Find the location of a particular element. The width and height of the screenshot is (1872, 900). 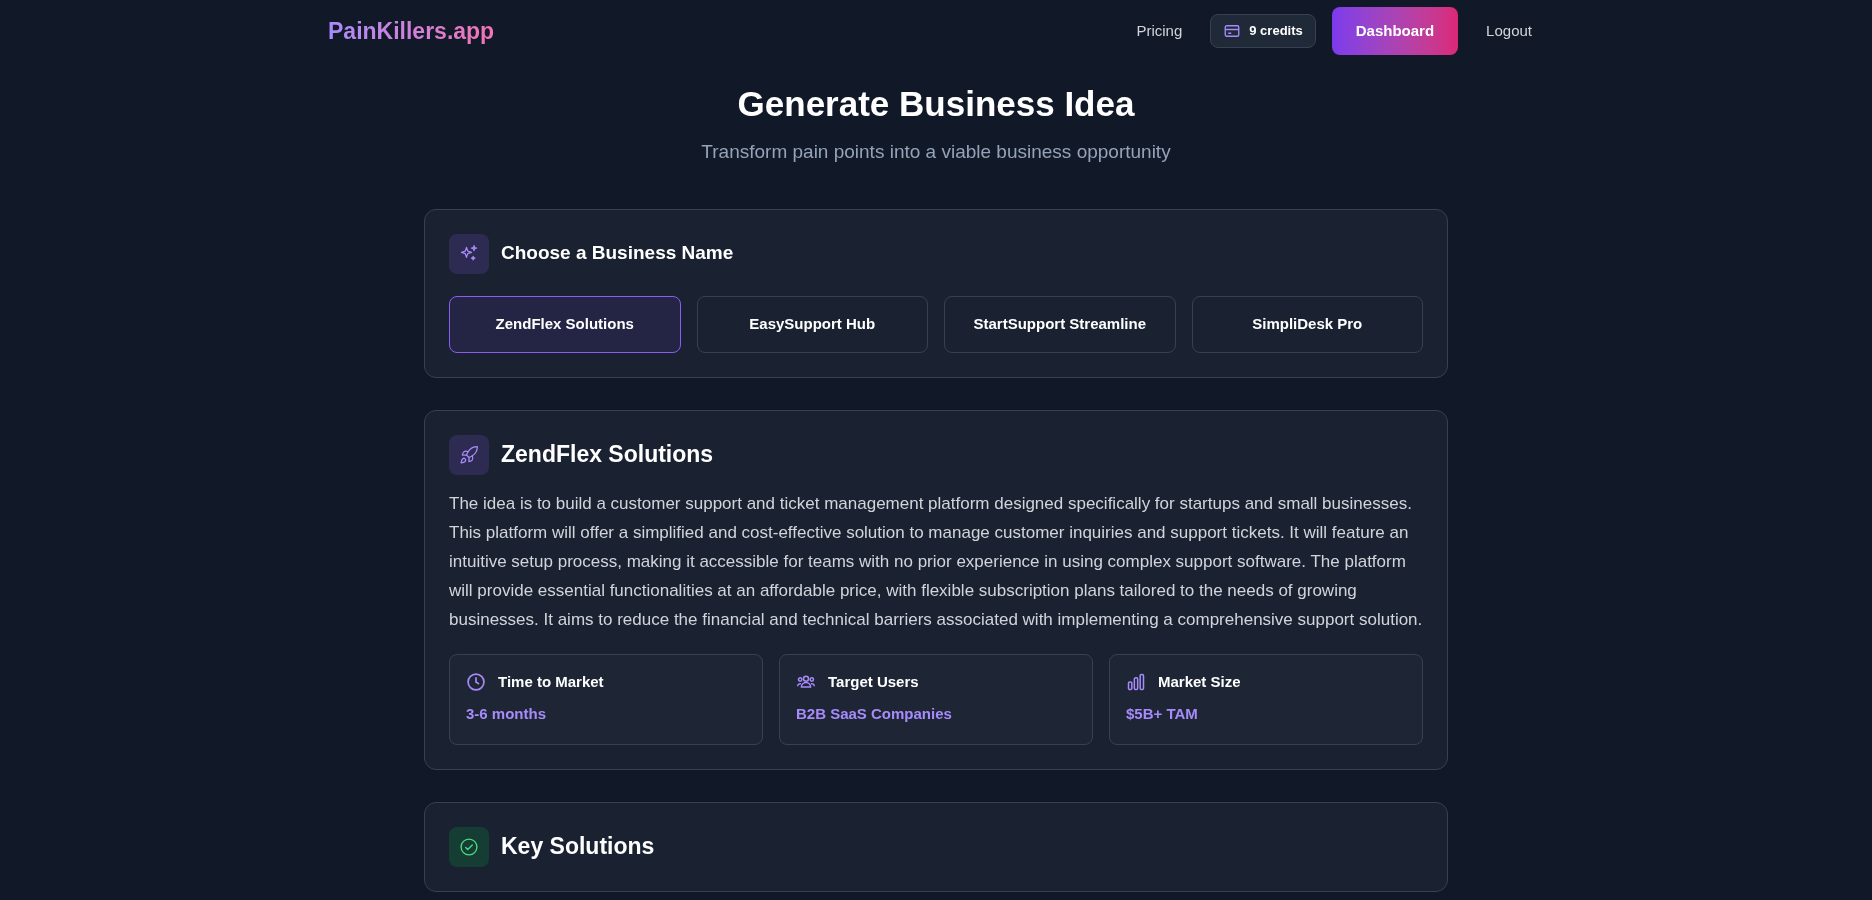

card-title: Key Solutions is located at coordinates (578, 847).